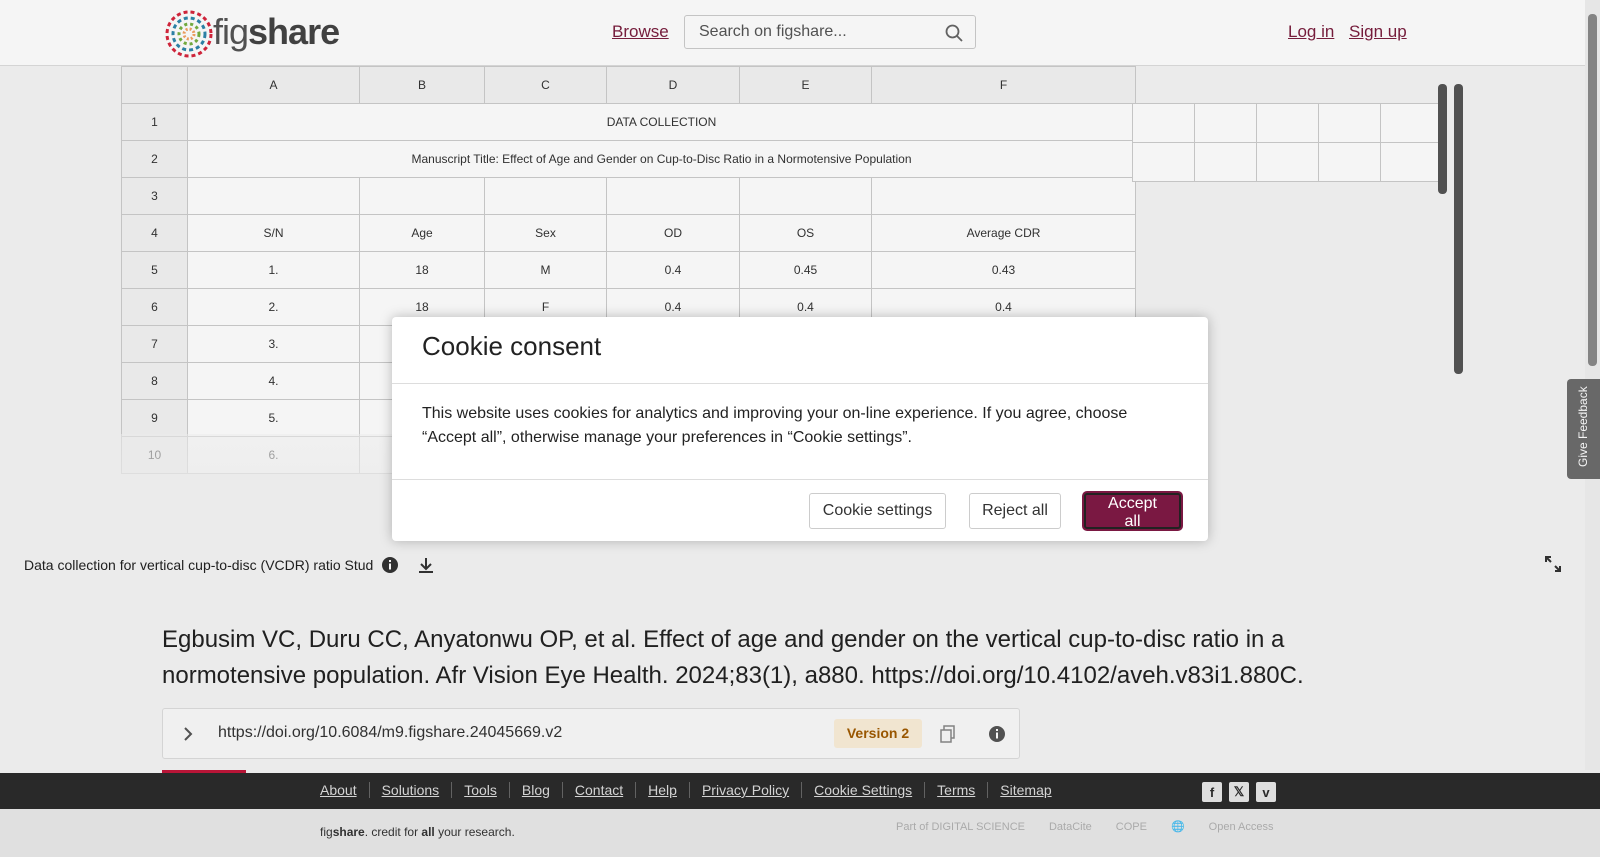  Describe the element at coordinates (1132, 511) in the screenshot. I see `accept-all-button: Accept all` at that location.